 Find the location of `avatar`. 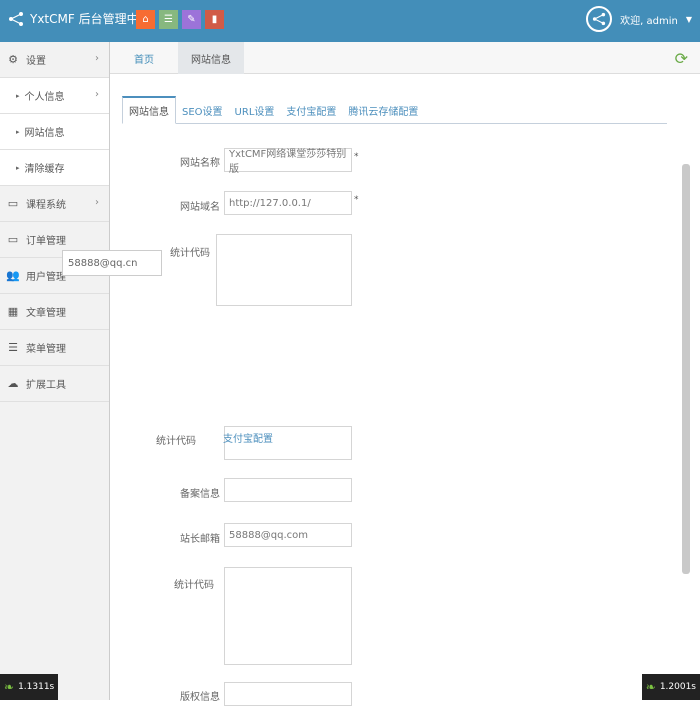

avatar is located at coordinates (599, 19).